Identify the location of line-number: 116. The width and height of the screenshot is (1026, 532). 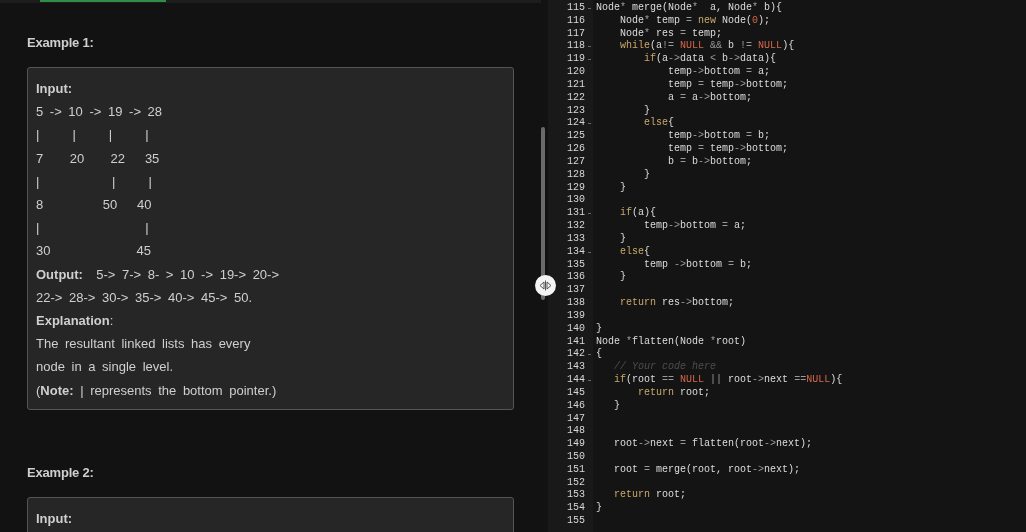
(576, 21).